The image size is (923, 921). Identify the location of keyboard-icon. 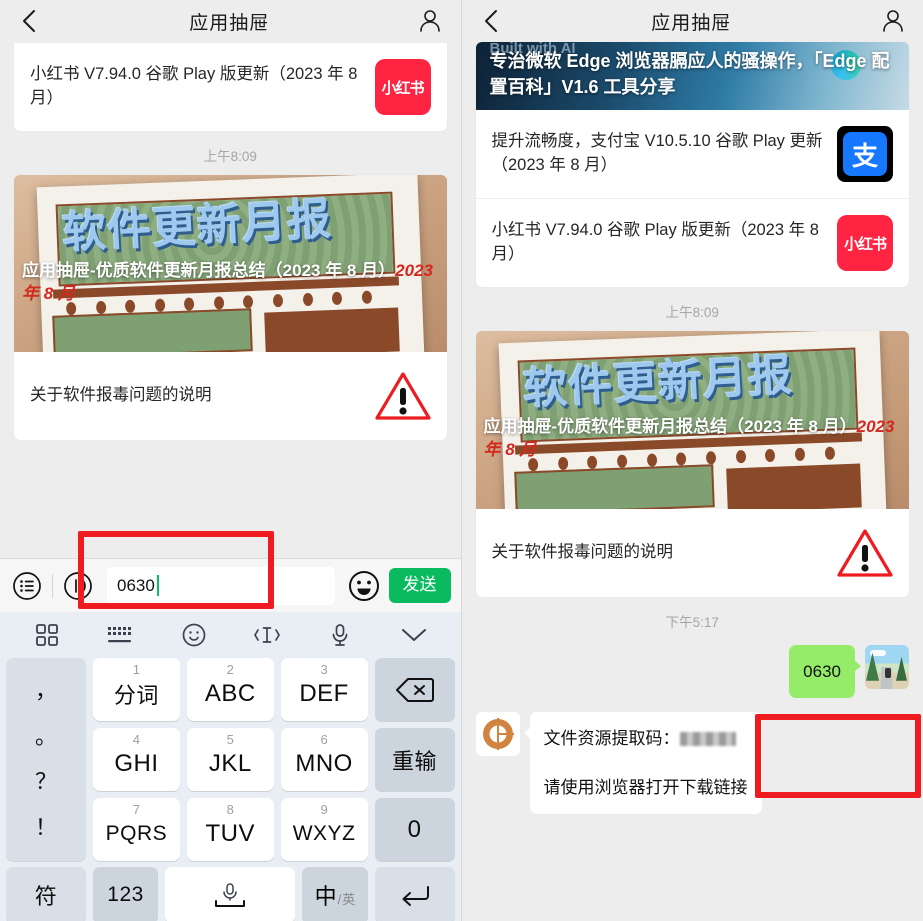
(120, 635).